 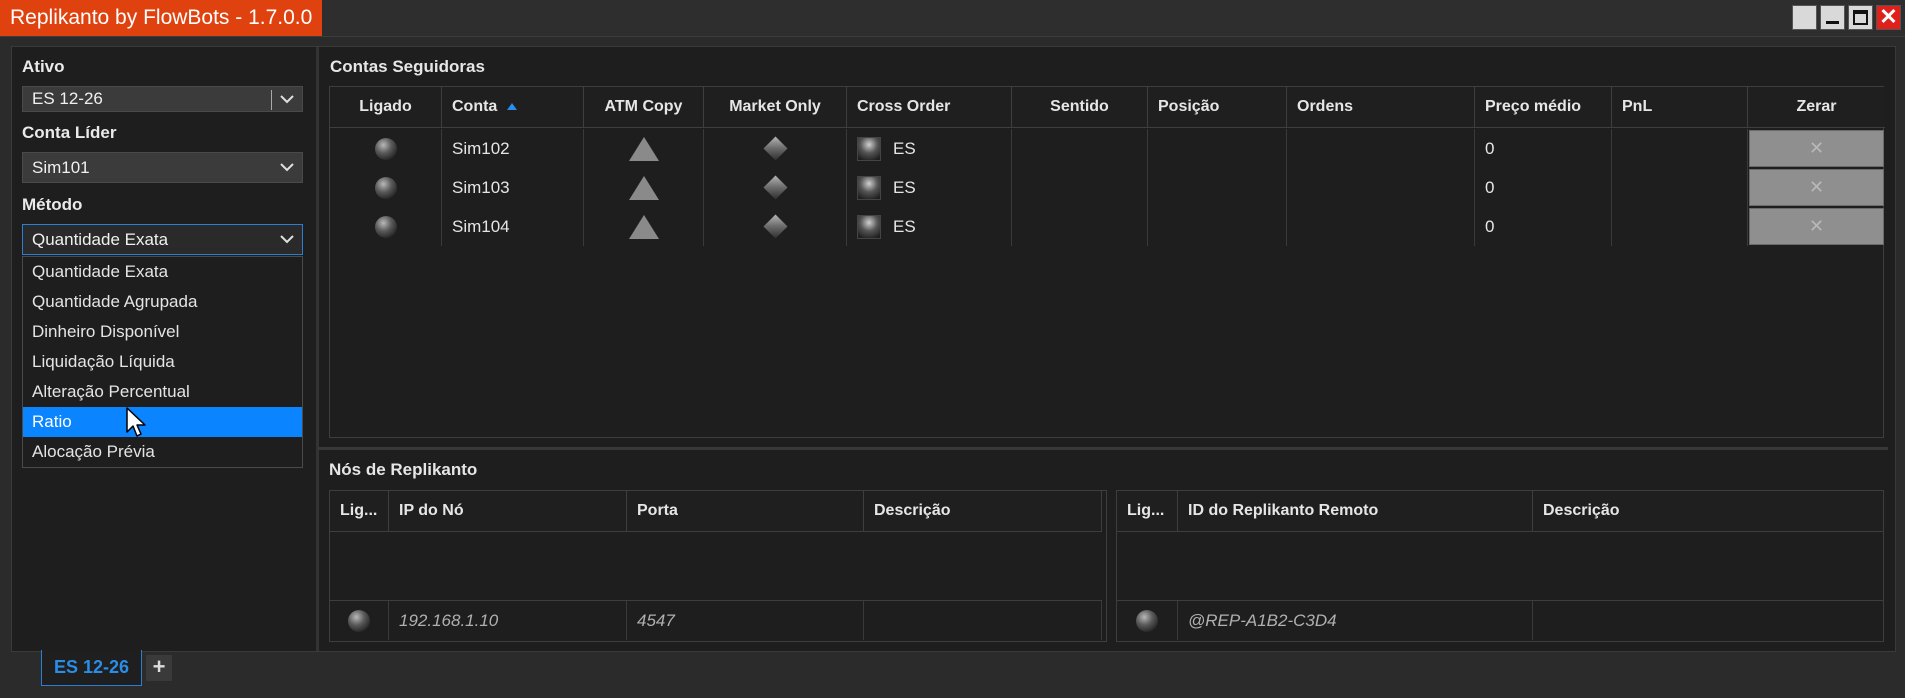 I want to click on new-node-row: 192.168.1.10 4547, so click(x=716, y=620).